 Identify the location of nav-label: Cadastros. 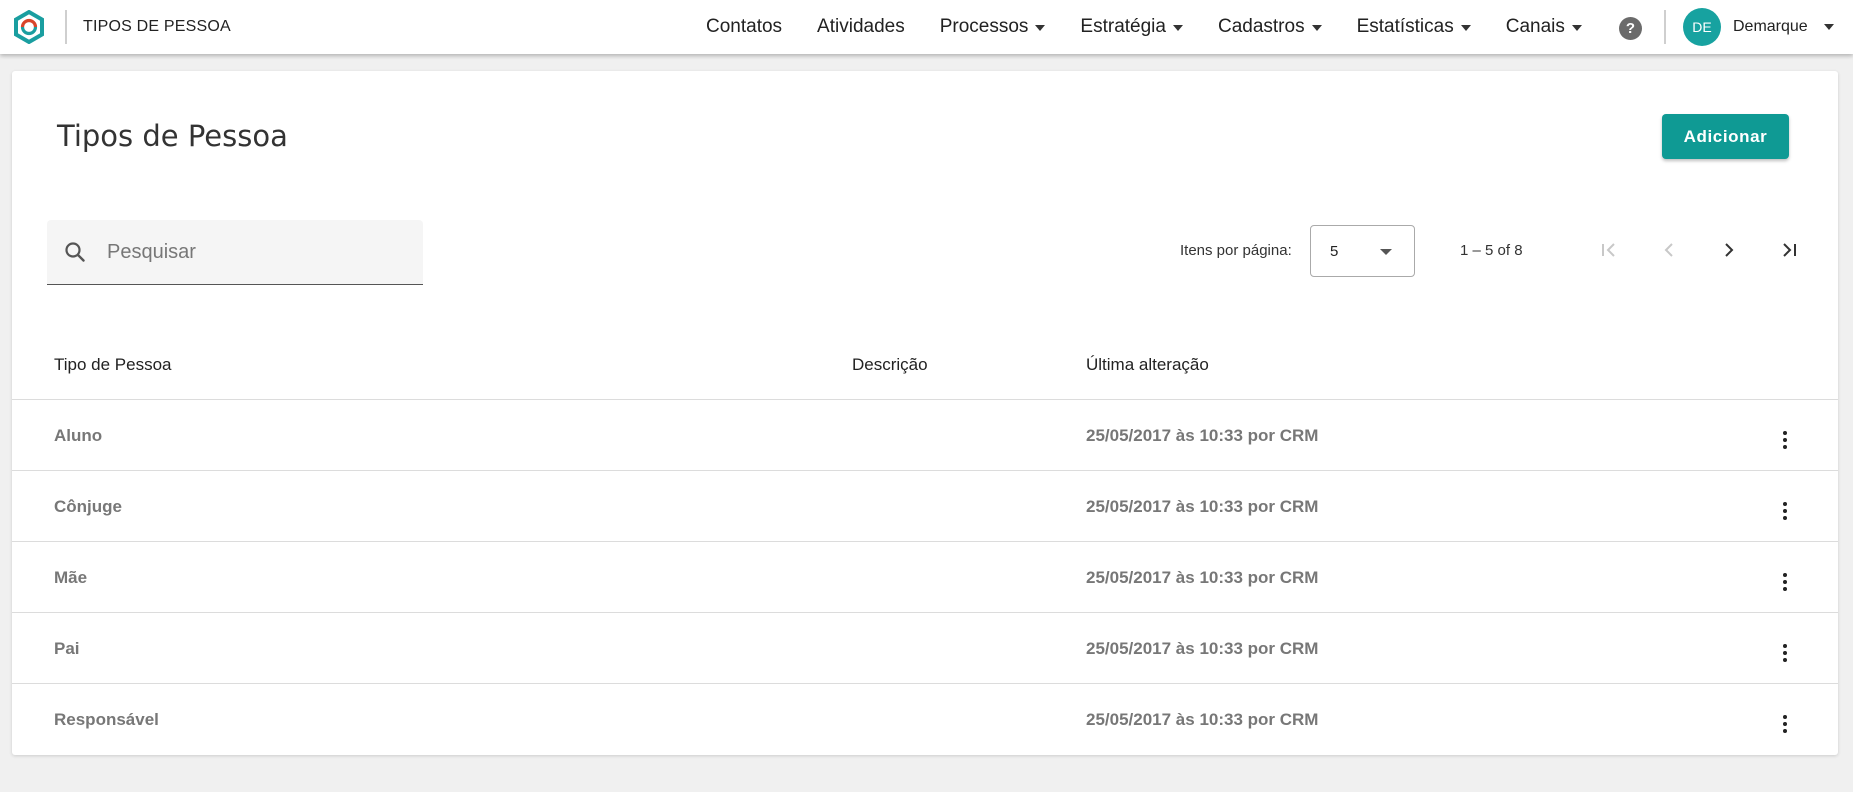
(1261, 26).